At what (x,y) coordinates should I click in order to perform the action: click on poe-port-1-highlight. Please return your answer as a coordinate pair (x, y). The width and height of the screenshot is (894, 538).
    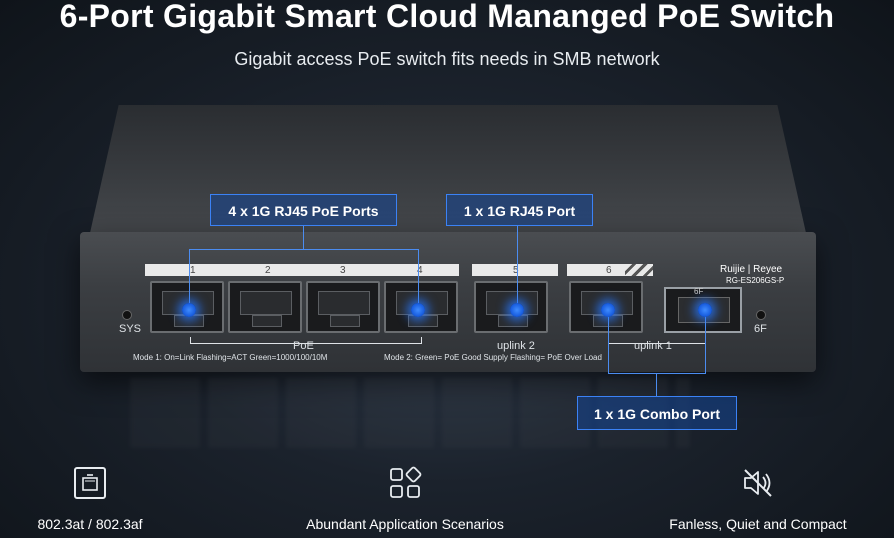
    Looking at the image, I should click on (189, 310).